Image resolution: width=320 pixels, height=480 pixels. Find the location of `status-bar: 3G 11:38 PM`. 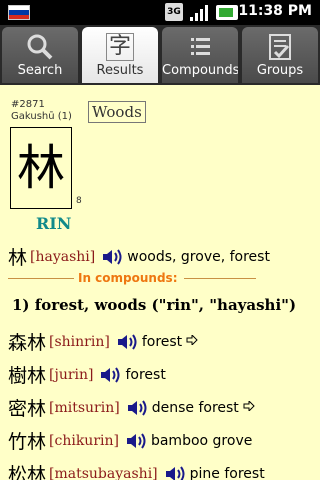

status-bar: 3G 11:38 PM is located at coordinates (160, 12).